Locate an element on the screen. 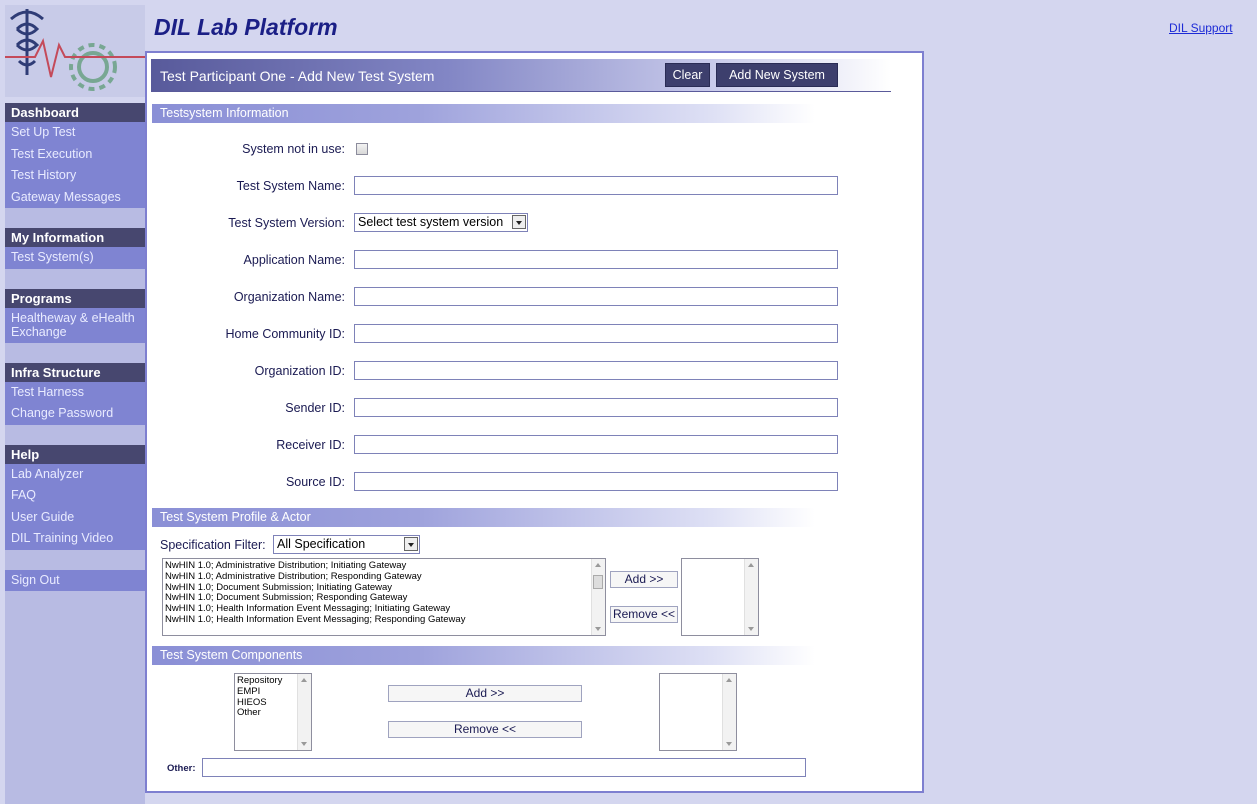 The width and height of the screenshot is (1257, 804). source-id-label: Source ID: is located at coordinates (315, 482).